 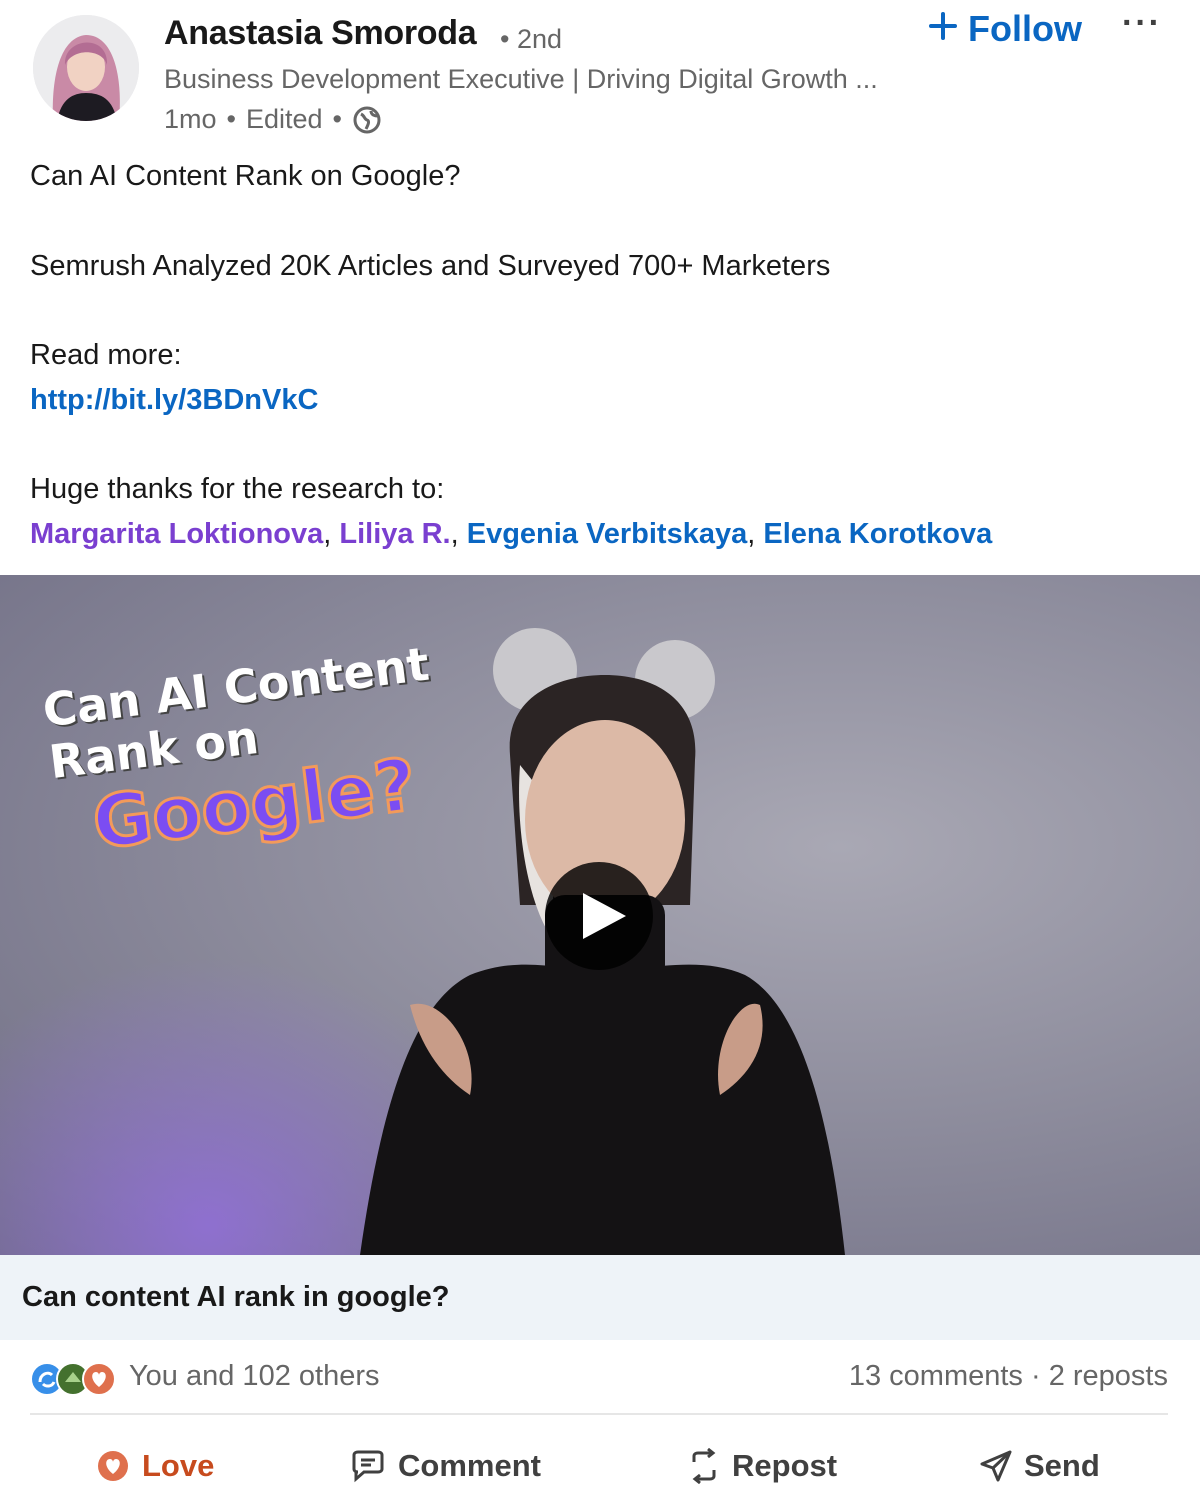 What do you see at coordinates (237, 489) in the screenshot?
I see `post-line-4: Huge thanks for the research to:` at bounding box center [237, 489].